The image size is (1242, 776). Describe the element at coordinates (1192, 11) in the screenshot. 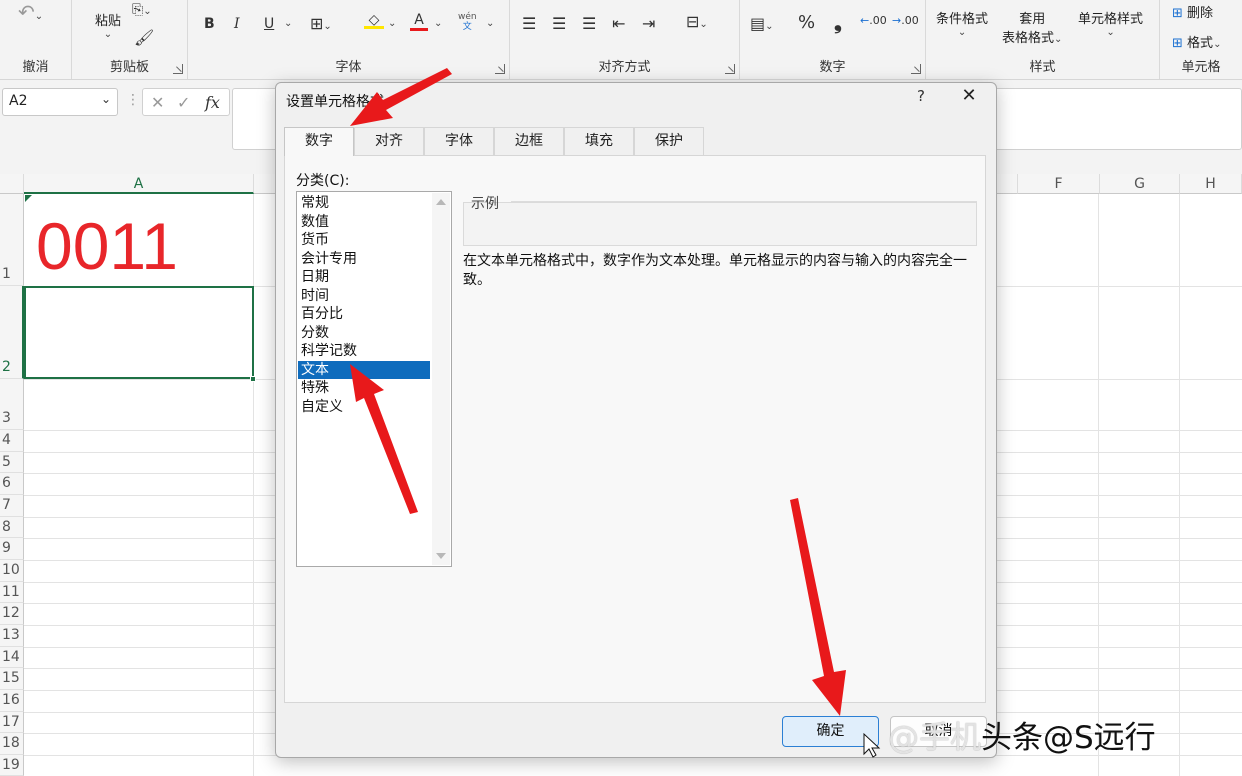

I see `delete-button: ⊞ 删除` at that location.